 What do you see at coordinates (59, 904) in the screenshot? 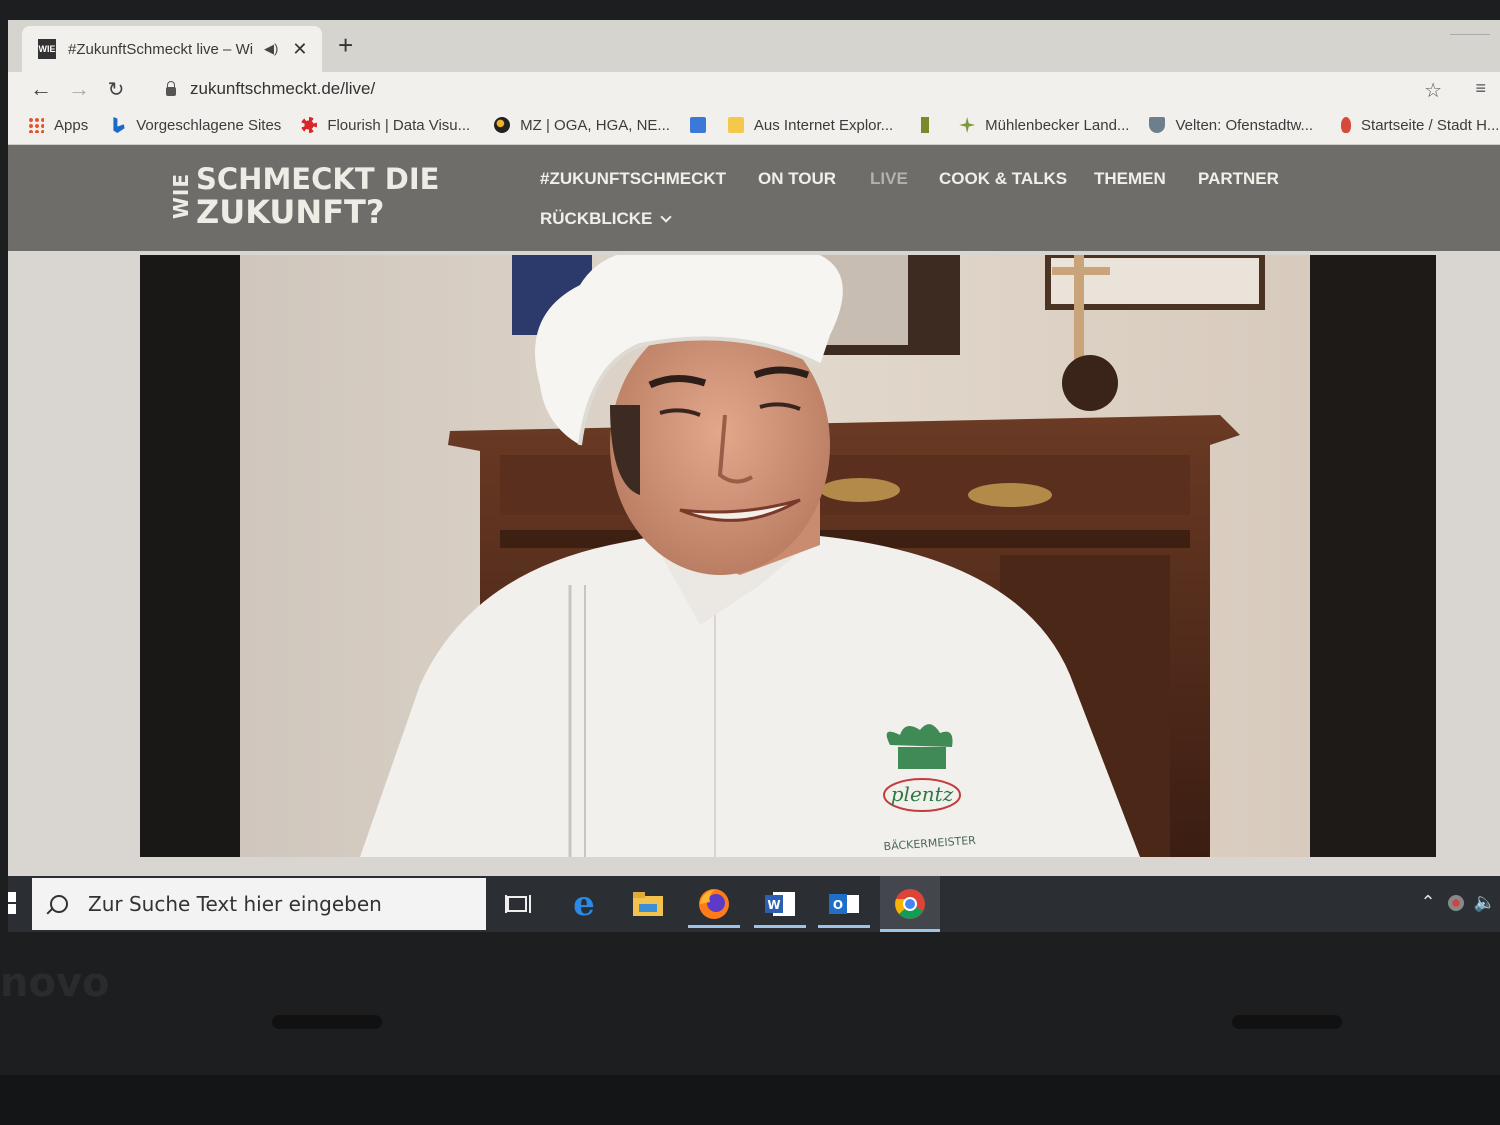
I see `search-icon` at bounding box center [59, 904].